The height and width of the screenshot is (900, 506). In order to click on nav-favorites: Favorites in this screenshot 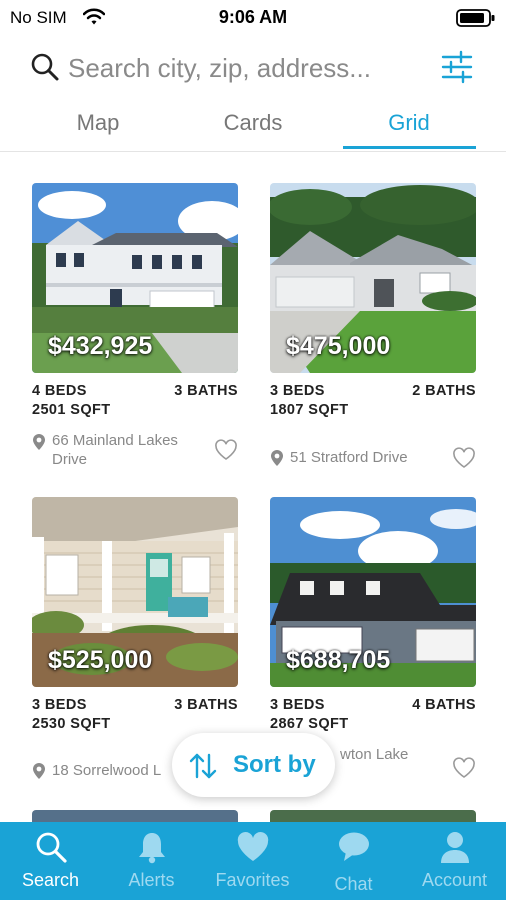, I will do `click(252, 861)`.